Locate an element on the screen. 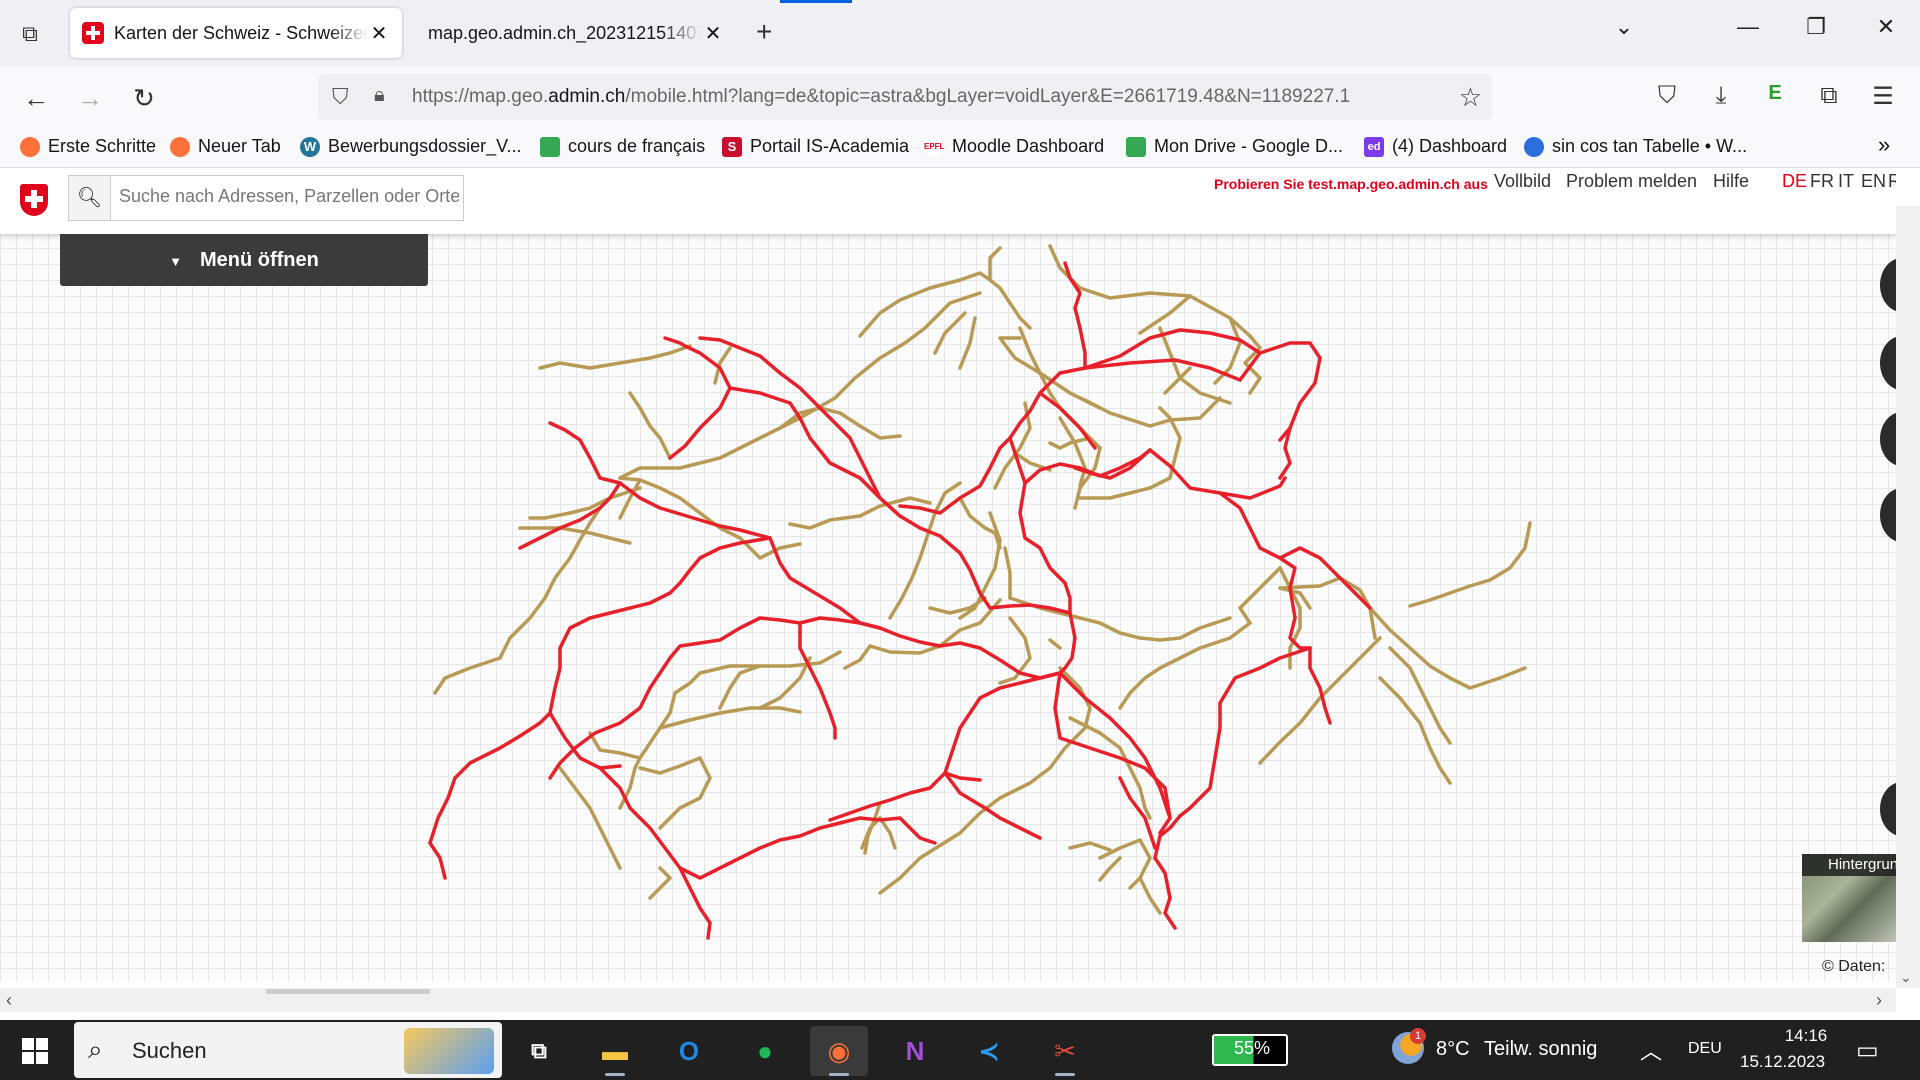 The image size is (1920, 1080). battery-icon: 55% is located at coordinates (1250, 1050).